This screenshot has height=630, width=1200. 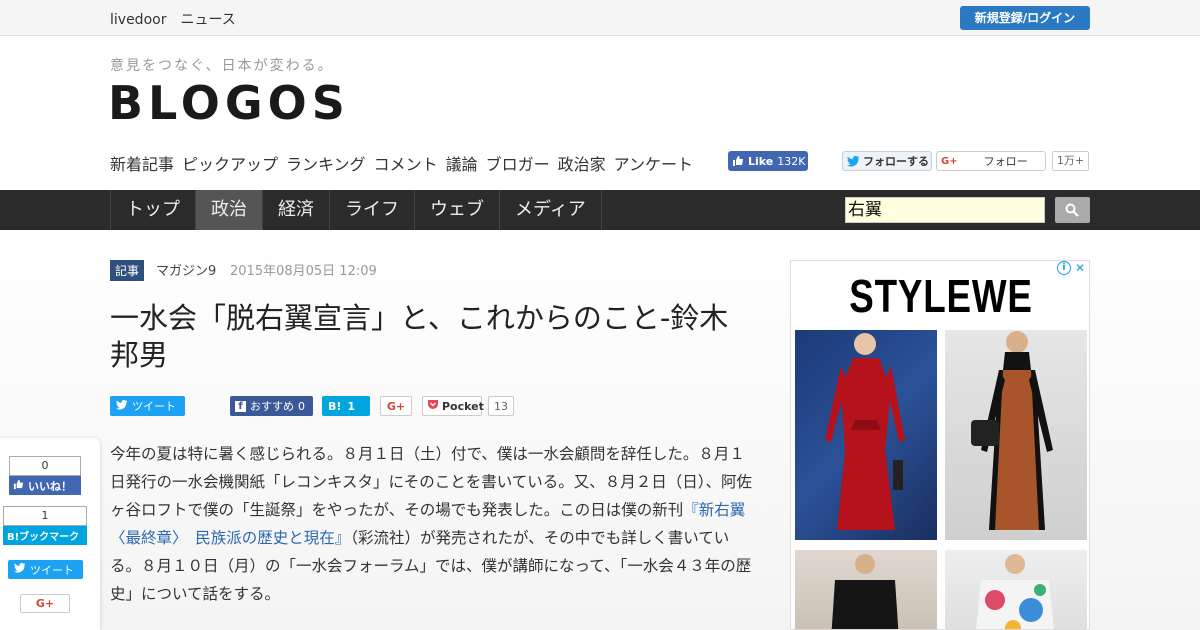 I want to click on subnav-ranking: ランキング, so click(x=326, y=163).